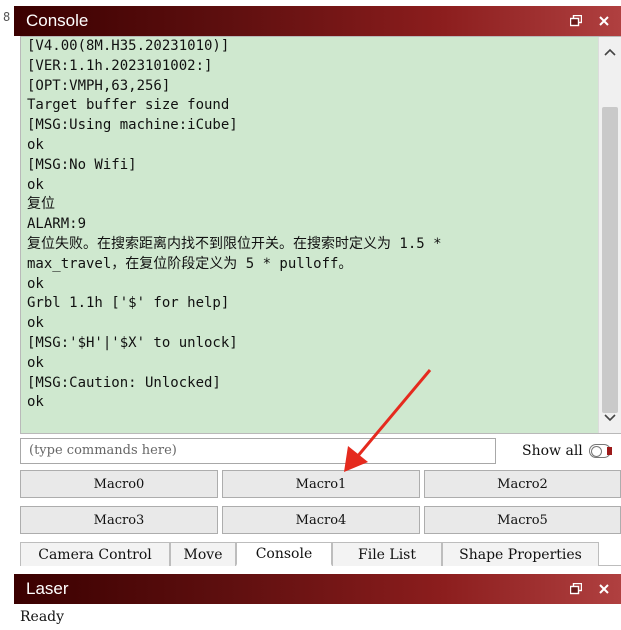  Describe the element at coordinates (57, 224) in the screenshot. I see `console-line: ALARM:9` at that location.